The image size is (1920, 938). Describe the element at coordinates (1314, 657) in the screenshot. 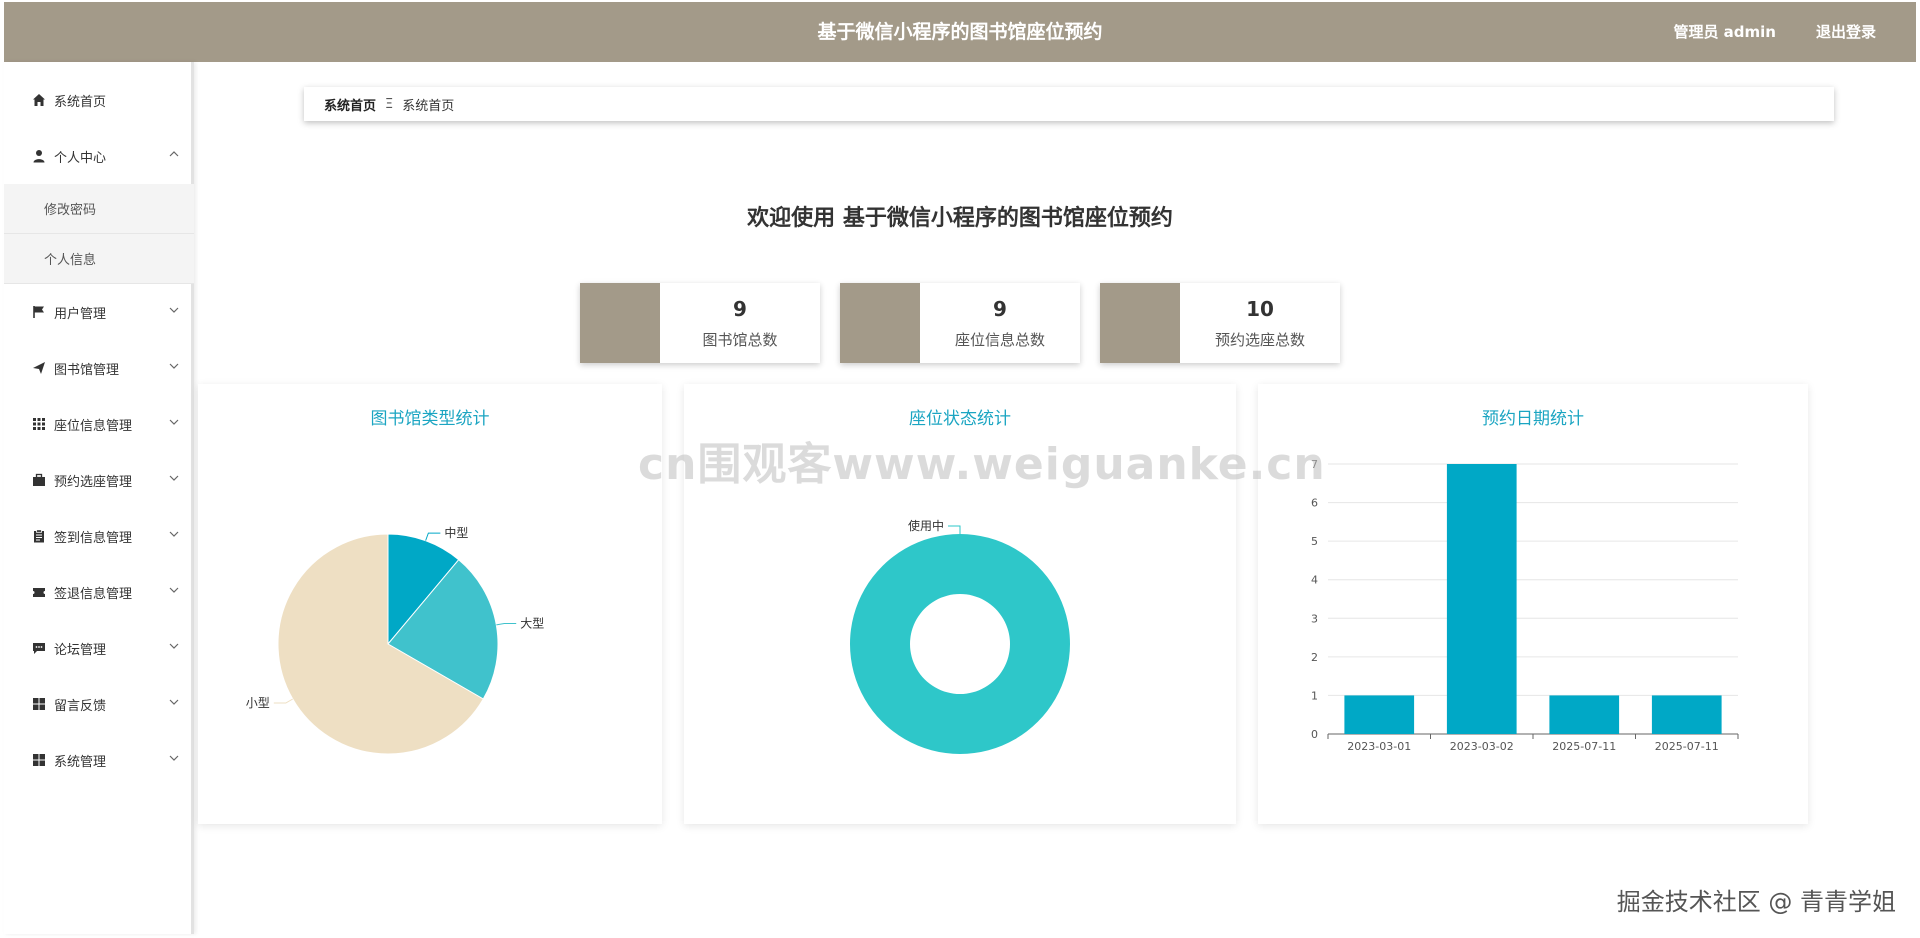

I see `y-tick-label: 2` at that location.